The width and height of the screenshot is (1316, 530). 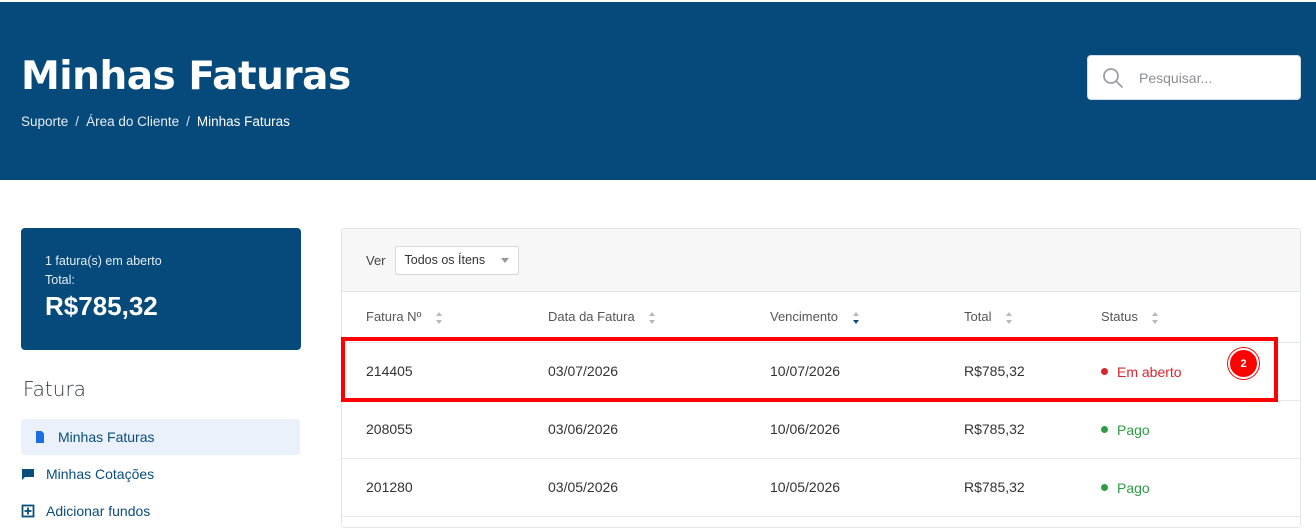 I want to click on column-header-data-fatura: Data da Fatura, so click(x=659, y=317).